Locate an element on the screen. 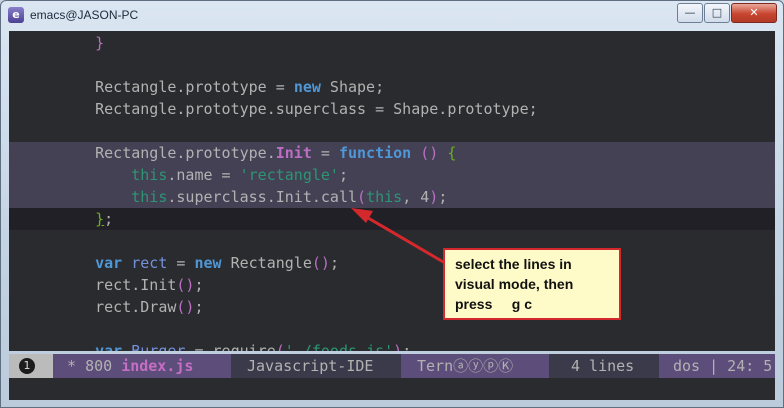 This screenshot has width=784, height=408. buffer-size: 800 is located at coordinates (99, 366).